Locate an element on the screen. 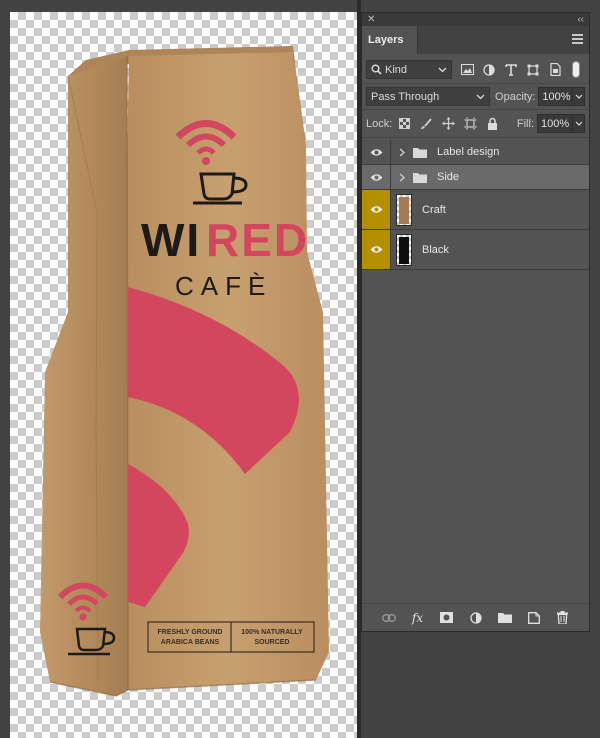  blend-mode-value: Pass Through is located at coordinates (405, 96).